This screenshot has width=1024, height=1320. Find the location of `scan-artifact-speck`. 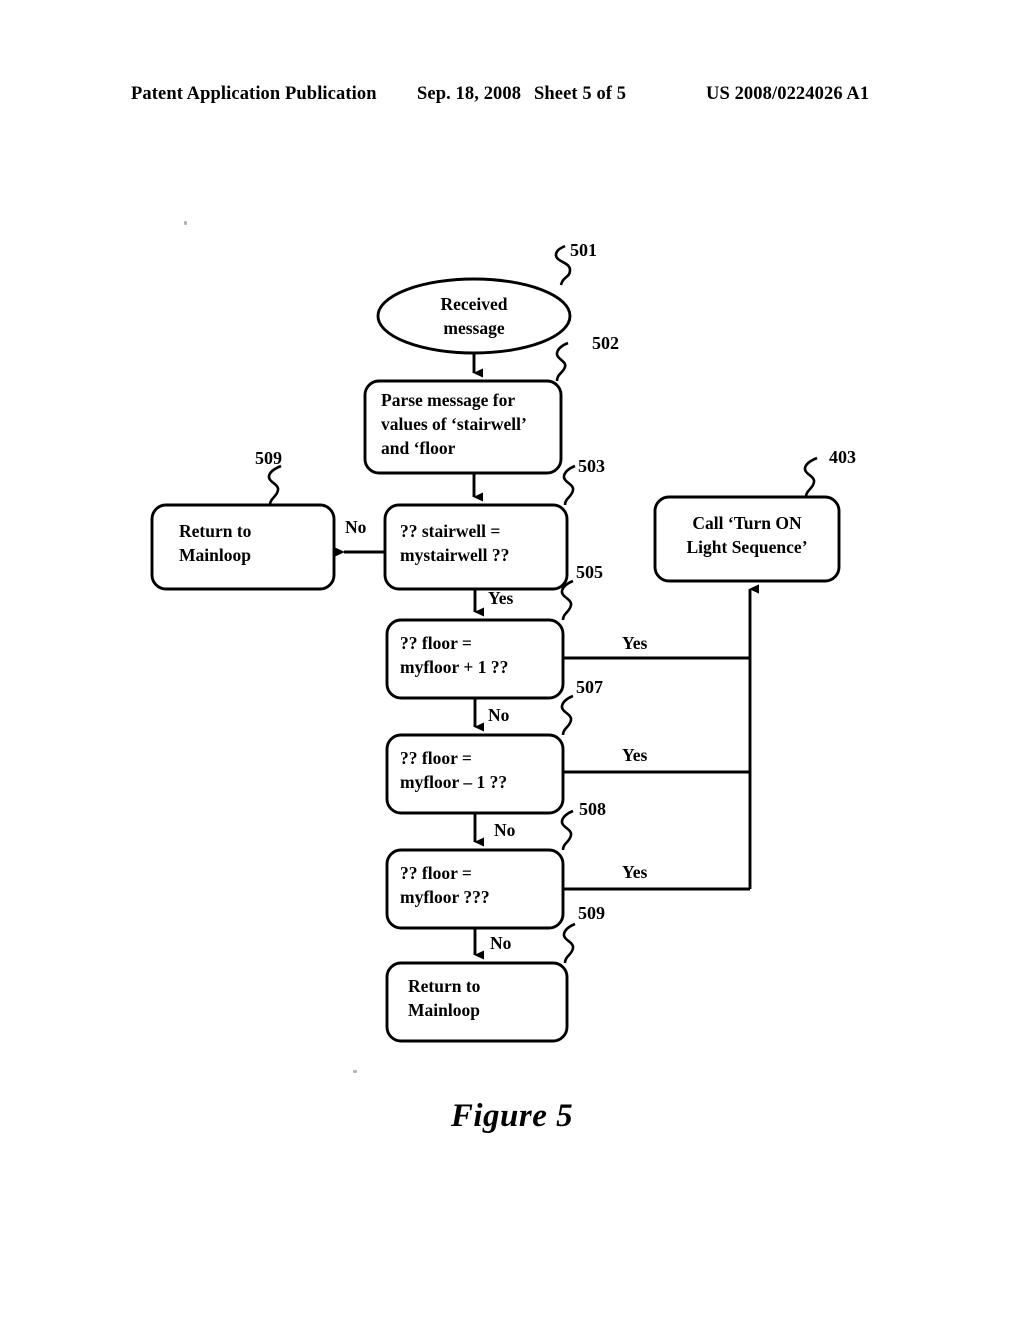

scan-artifact-speck is located at coordinates (185, 223).